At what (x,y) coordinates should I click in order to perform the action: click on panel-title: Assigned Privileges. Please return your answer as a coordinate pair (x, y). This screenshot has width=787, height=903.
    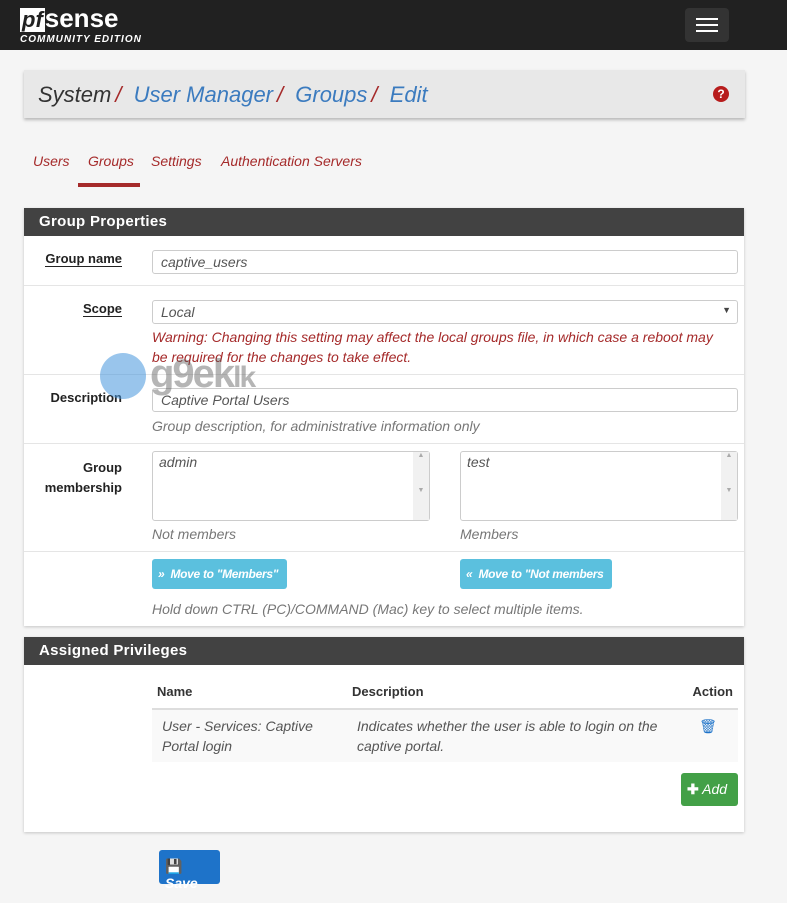
    Looking at the image, I should click on (384, 651).